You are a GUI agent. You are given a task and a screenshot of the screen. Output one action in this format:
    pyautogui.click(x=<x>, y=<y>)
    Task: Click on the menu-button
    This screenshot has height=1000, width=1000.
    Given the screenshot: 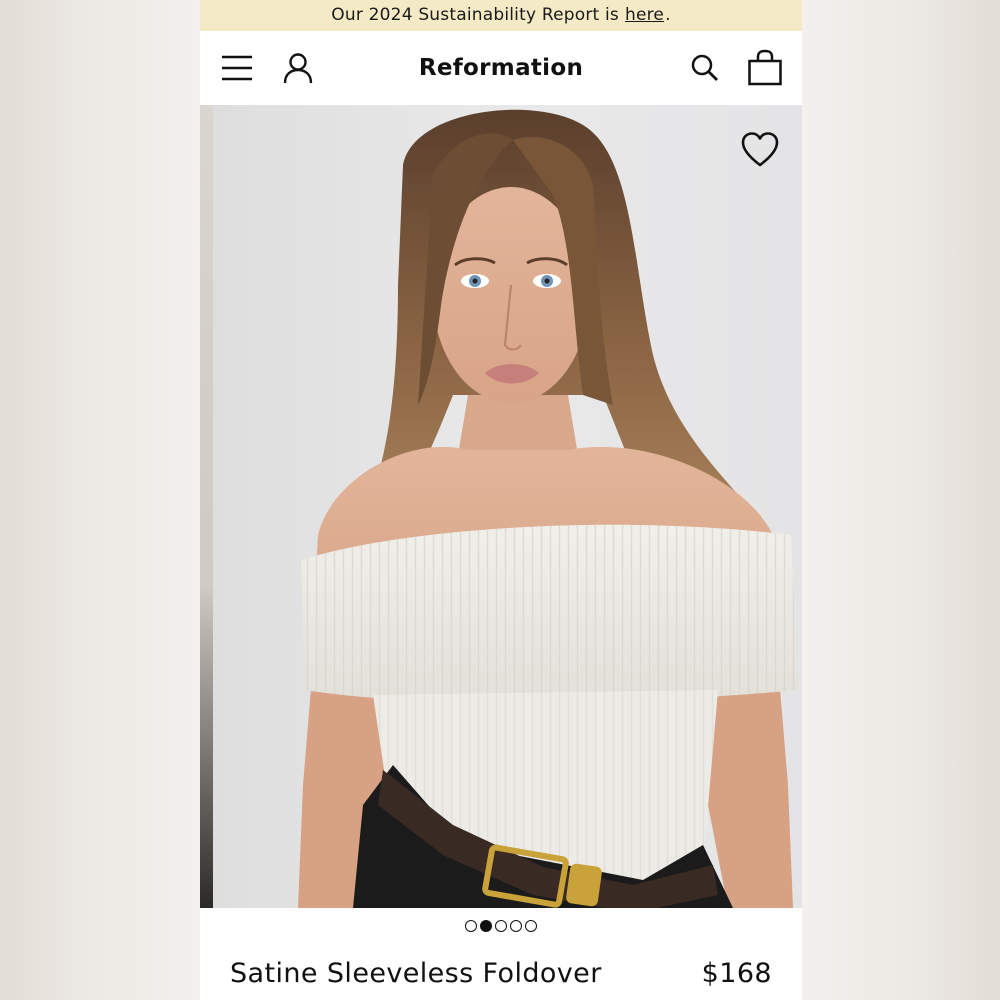 What is the action you would take?
    pyautogui.click(x=237, y=68)
    